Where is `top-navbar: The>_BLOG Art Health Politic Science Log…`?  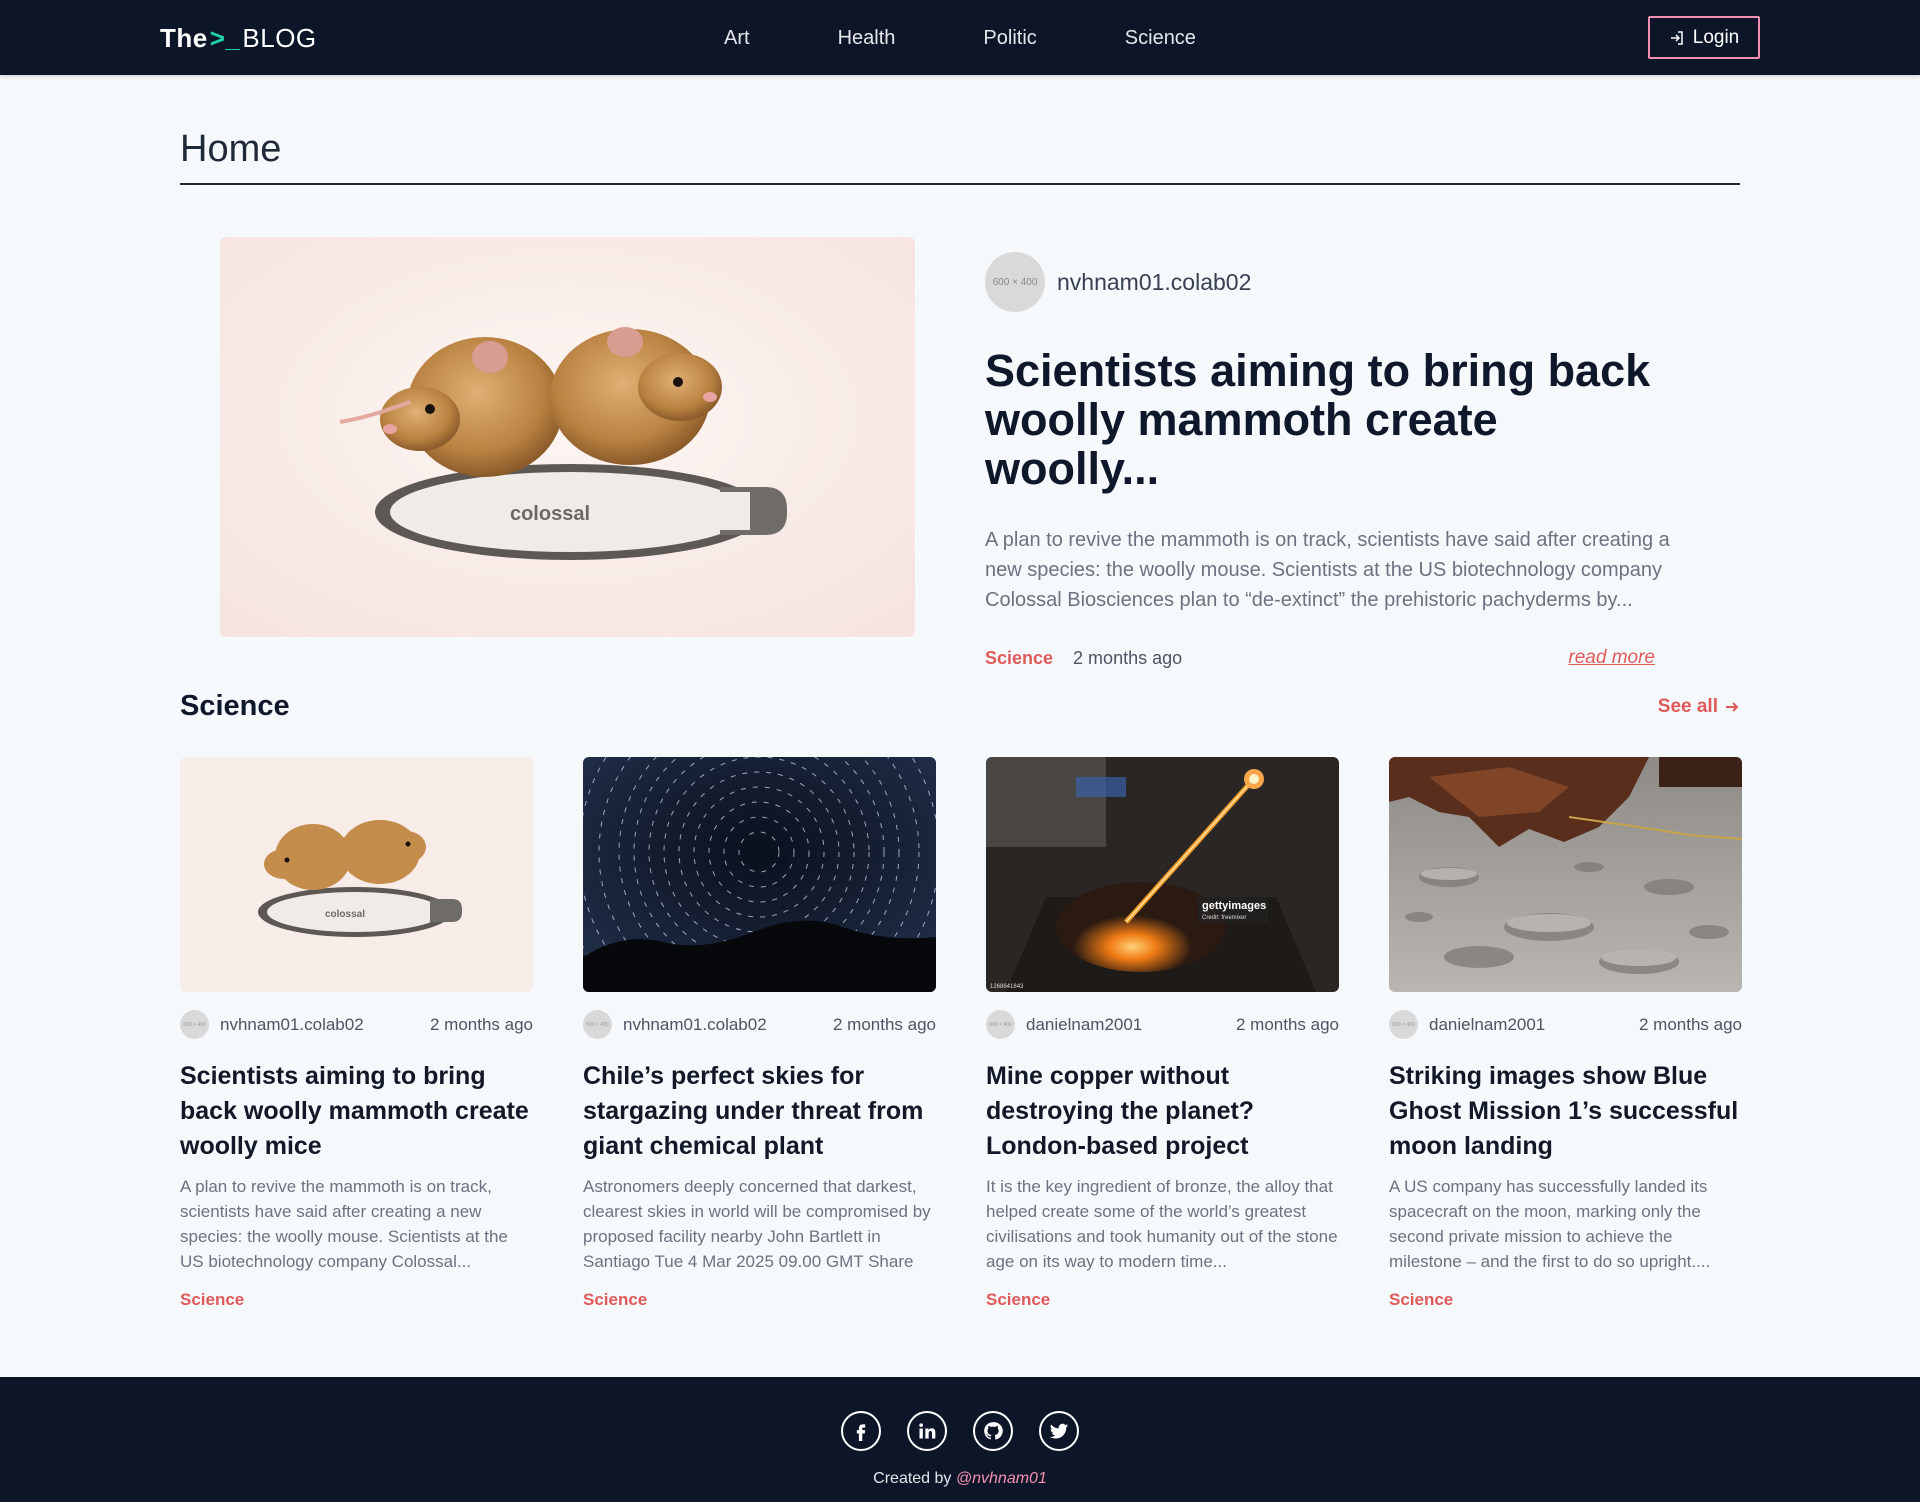
top-navbar: The>_BLOG Art Health Politic Science Log… is located at coordinates (960, 37).